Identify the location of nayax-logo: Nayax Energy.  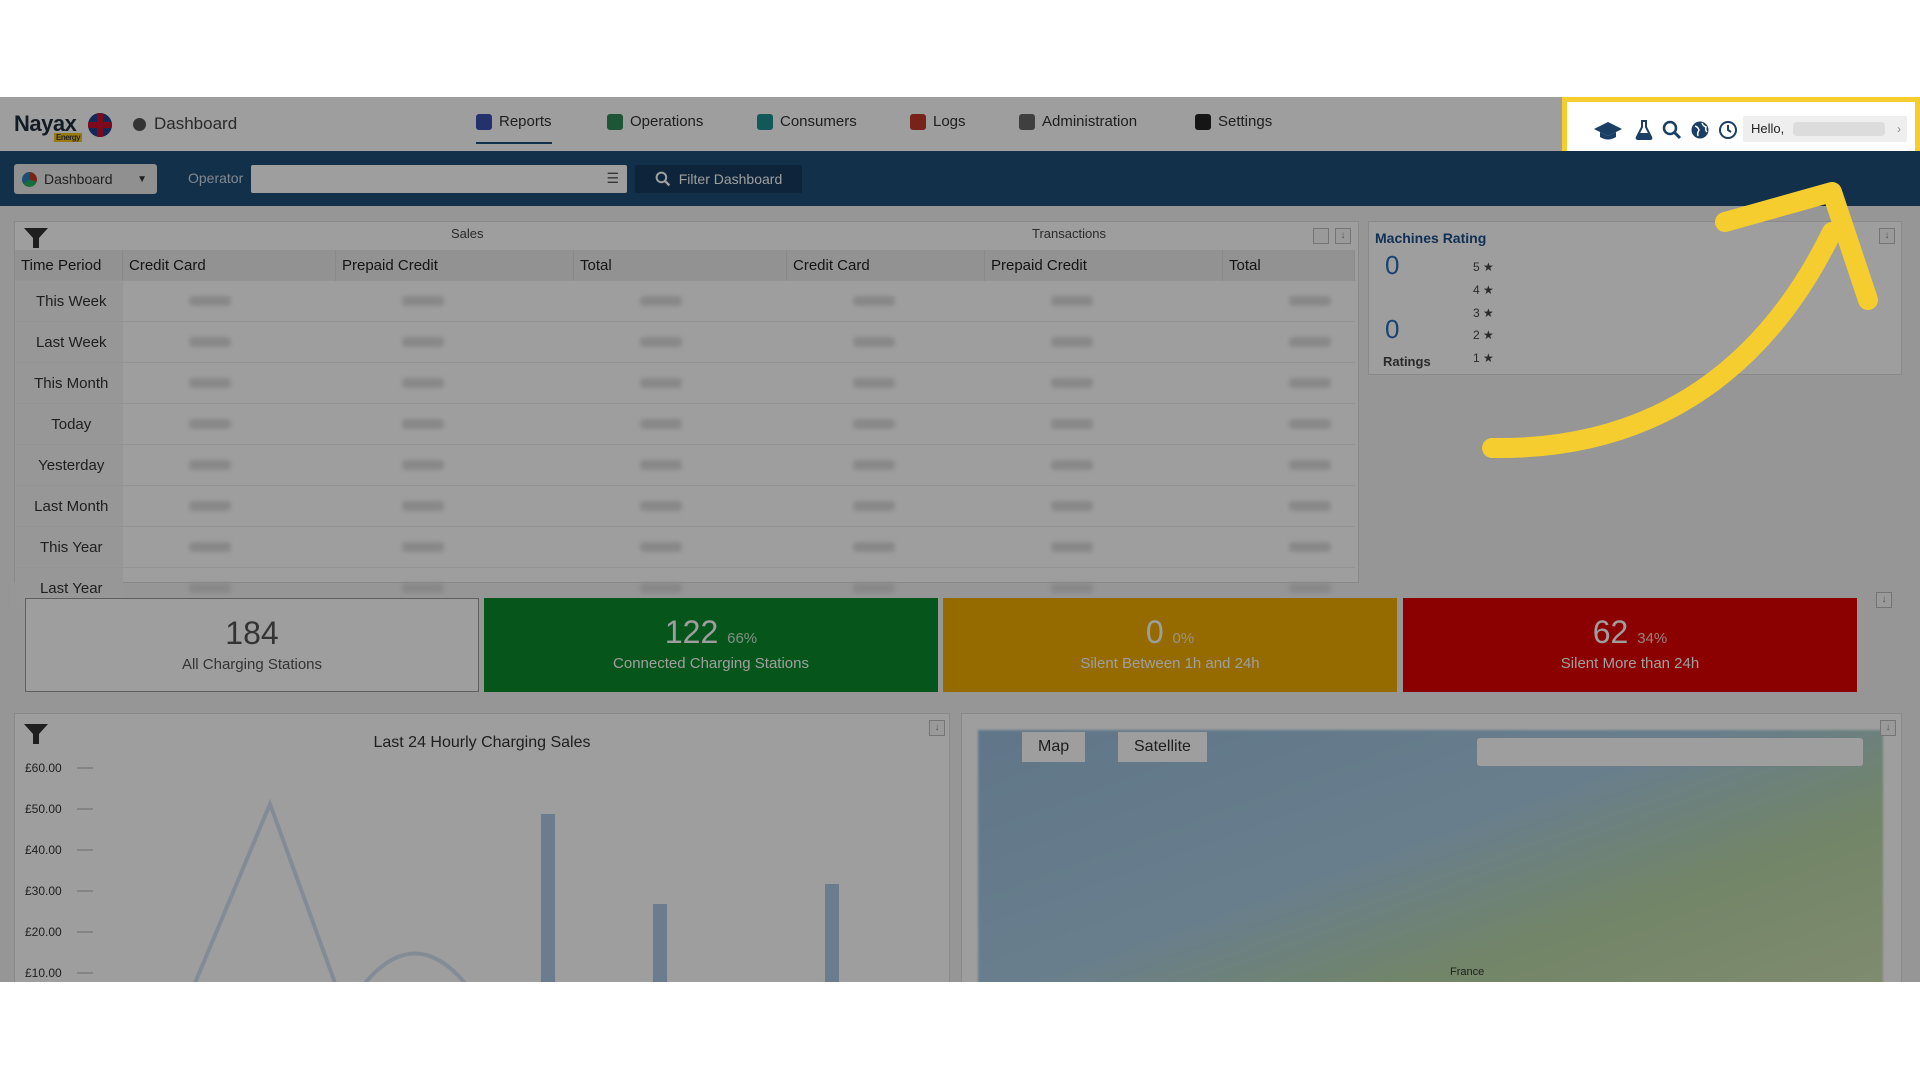
(48, 126).